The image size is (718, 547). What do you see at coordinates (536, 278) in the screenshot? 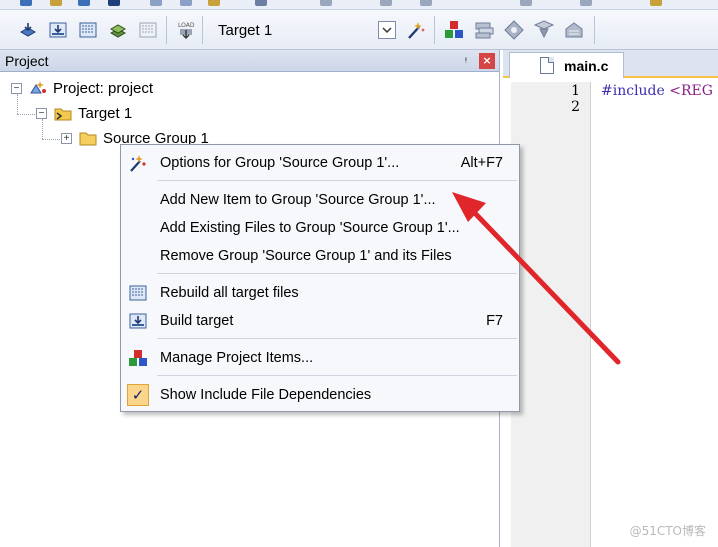
I see `annotation-arrow` at bounding box center [536, 278].